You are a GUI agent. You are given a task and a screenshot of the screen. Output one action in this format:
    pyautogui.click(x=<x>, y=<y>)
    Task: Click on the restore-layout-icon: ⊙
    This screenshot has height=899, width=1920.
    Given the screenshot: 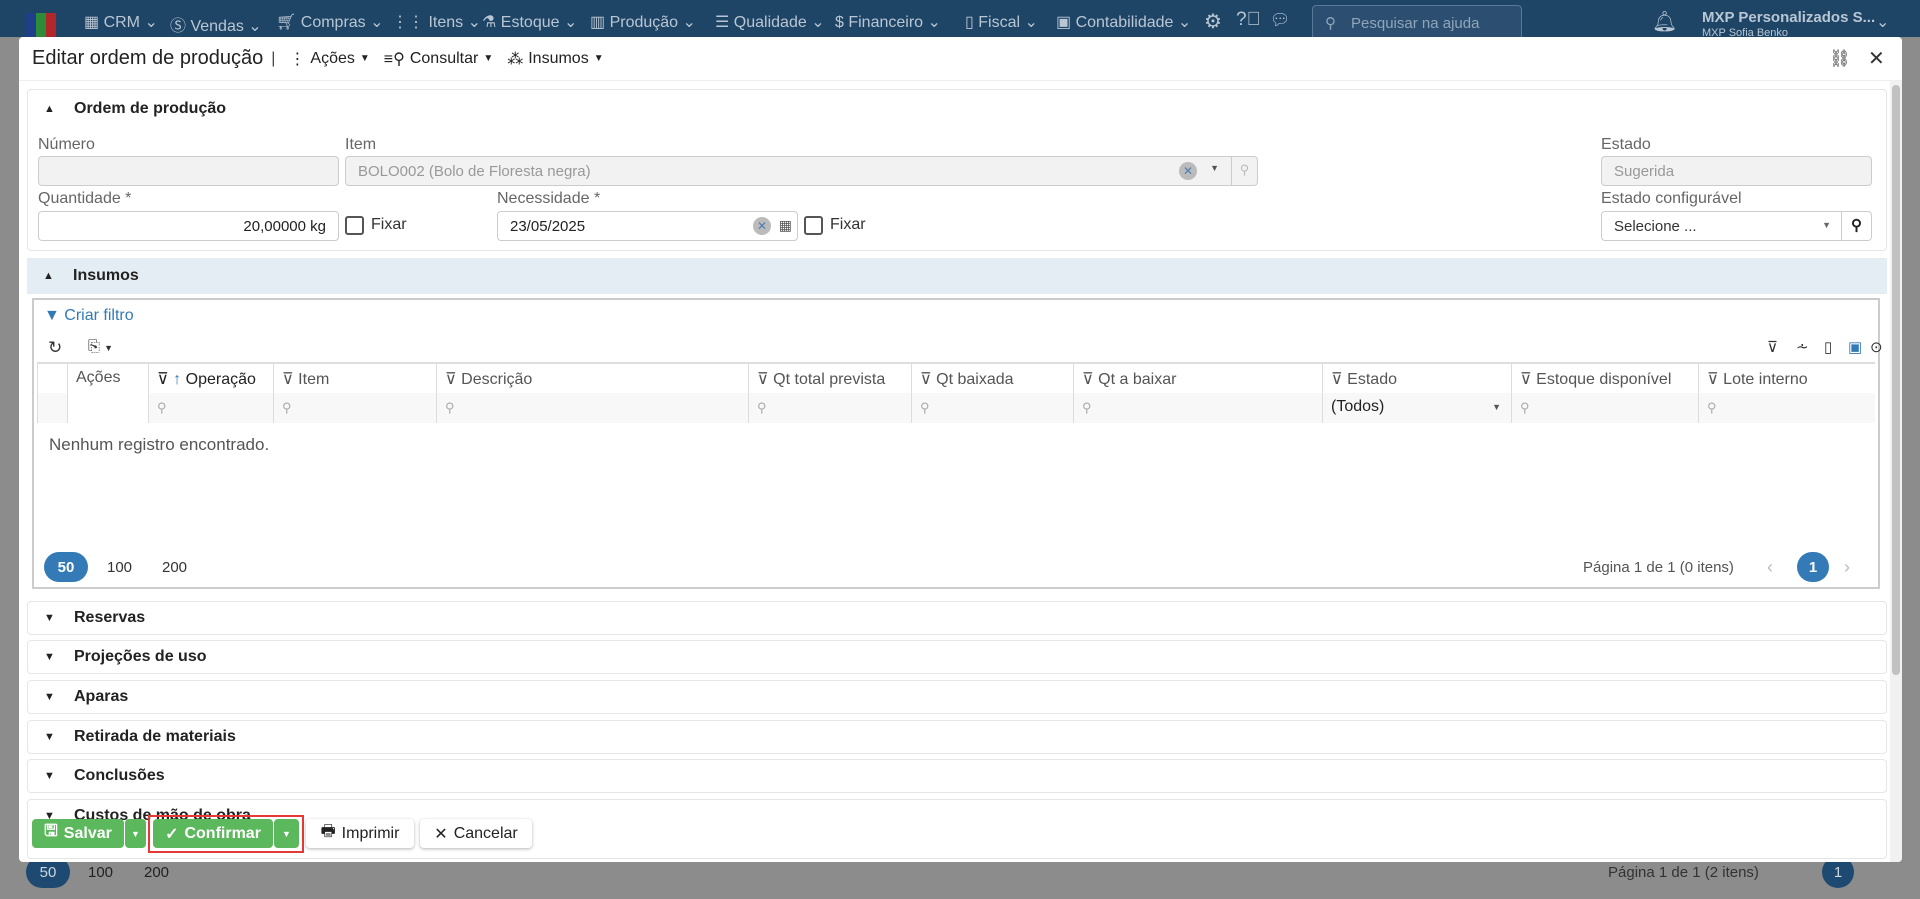 What is the action you would take?
    pyautogui.click(x=1876, y=347)
    